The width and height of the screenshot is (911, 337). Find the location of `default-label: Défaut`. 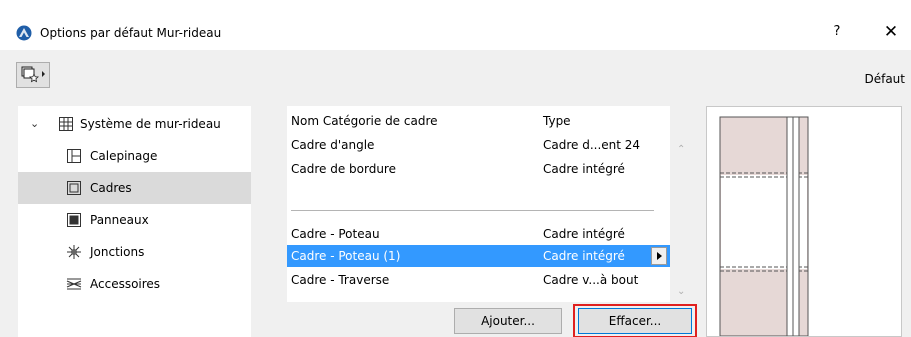

default-label: Défaut is located at coordinates (884, 79).